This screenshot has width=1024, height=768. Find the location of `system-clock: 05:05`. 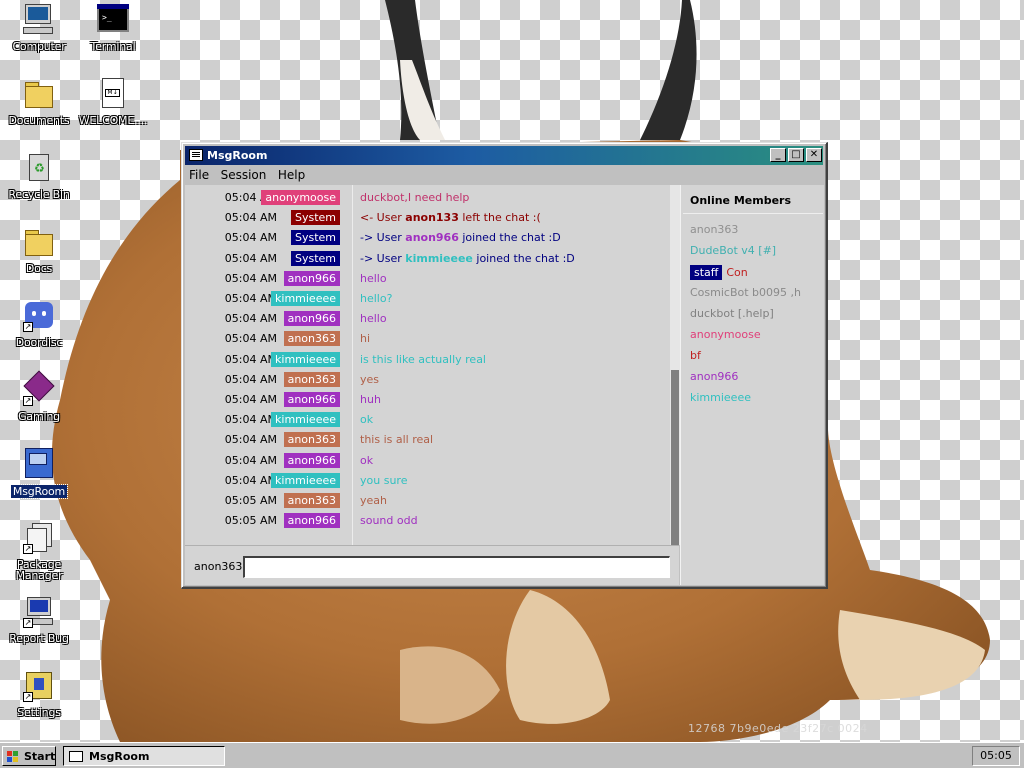

system-clock: 05:05 is located at coordinates (996, 756).